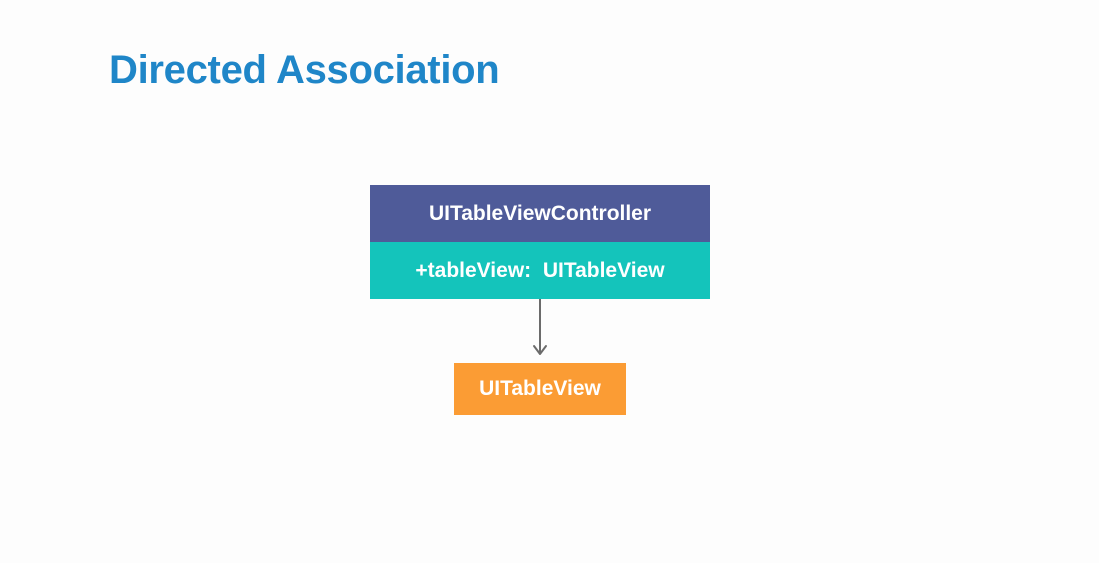 The height and width of the screenshot is (563, 1099). Describe the element at coordinates (540, 213) in the screenshot. I see `source-class-name: UITableViewController` at that location.